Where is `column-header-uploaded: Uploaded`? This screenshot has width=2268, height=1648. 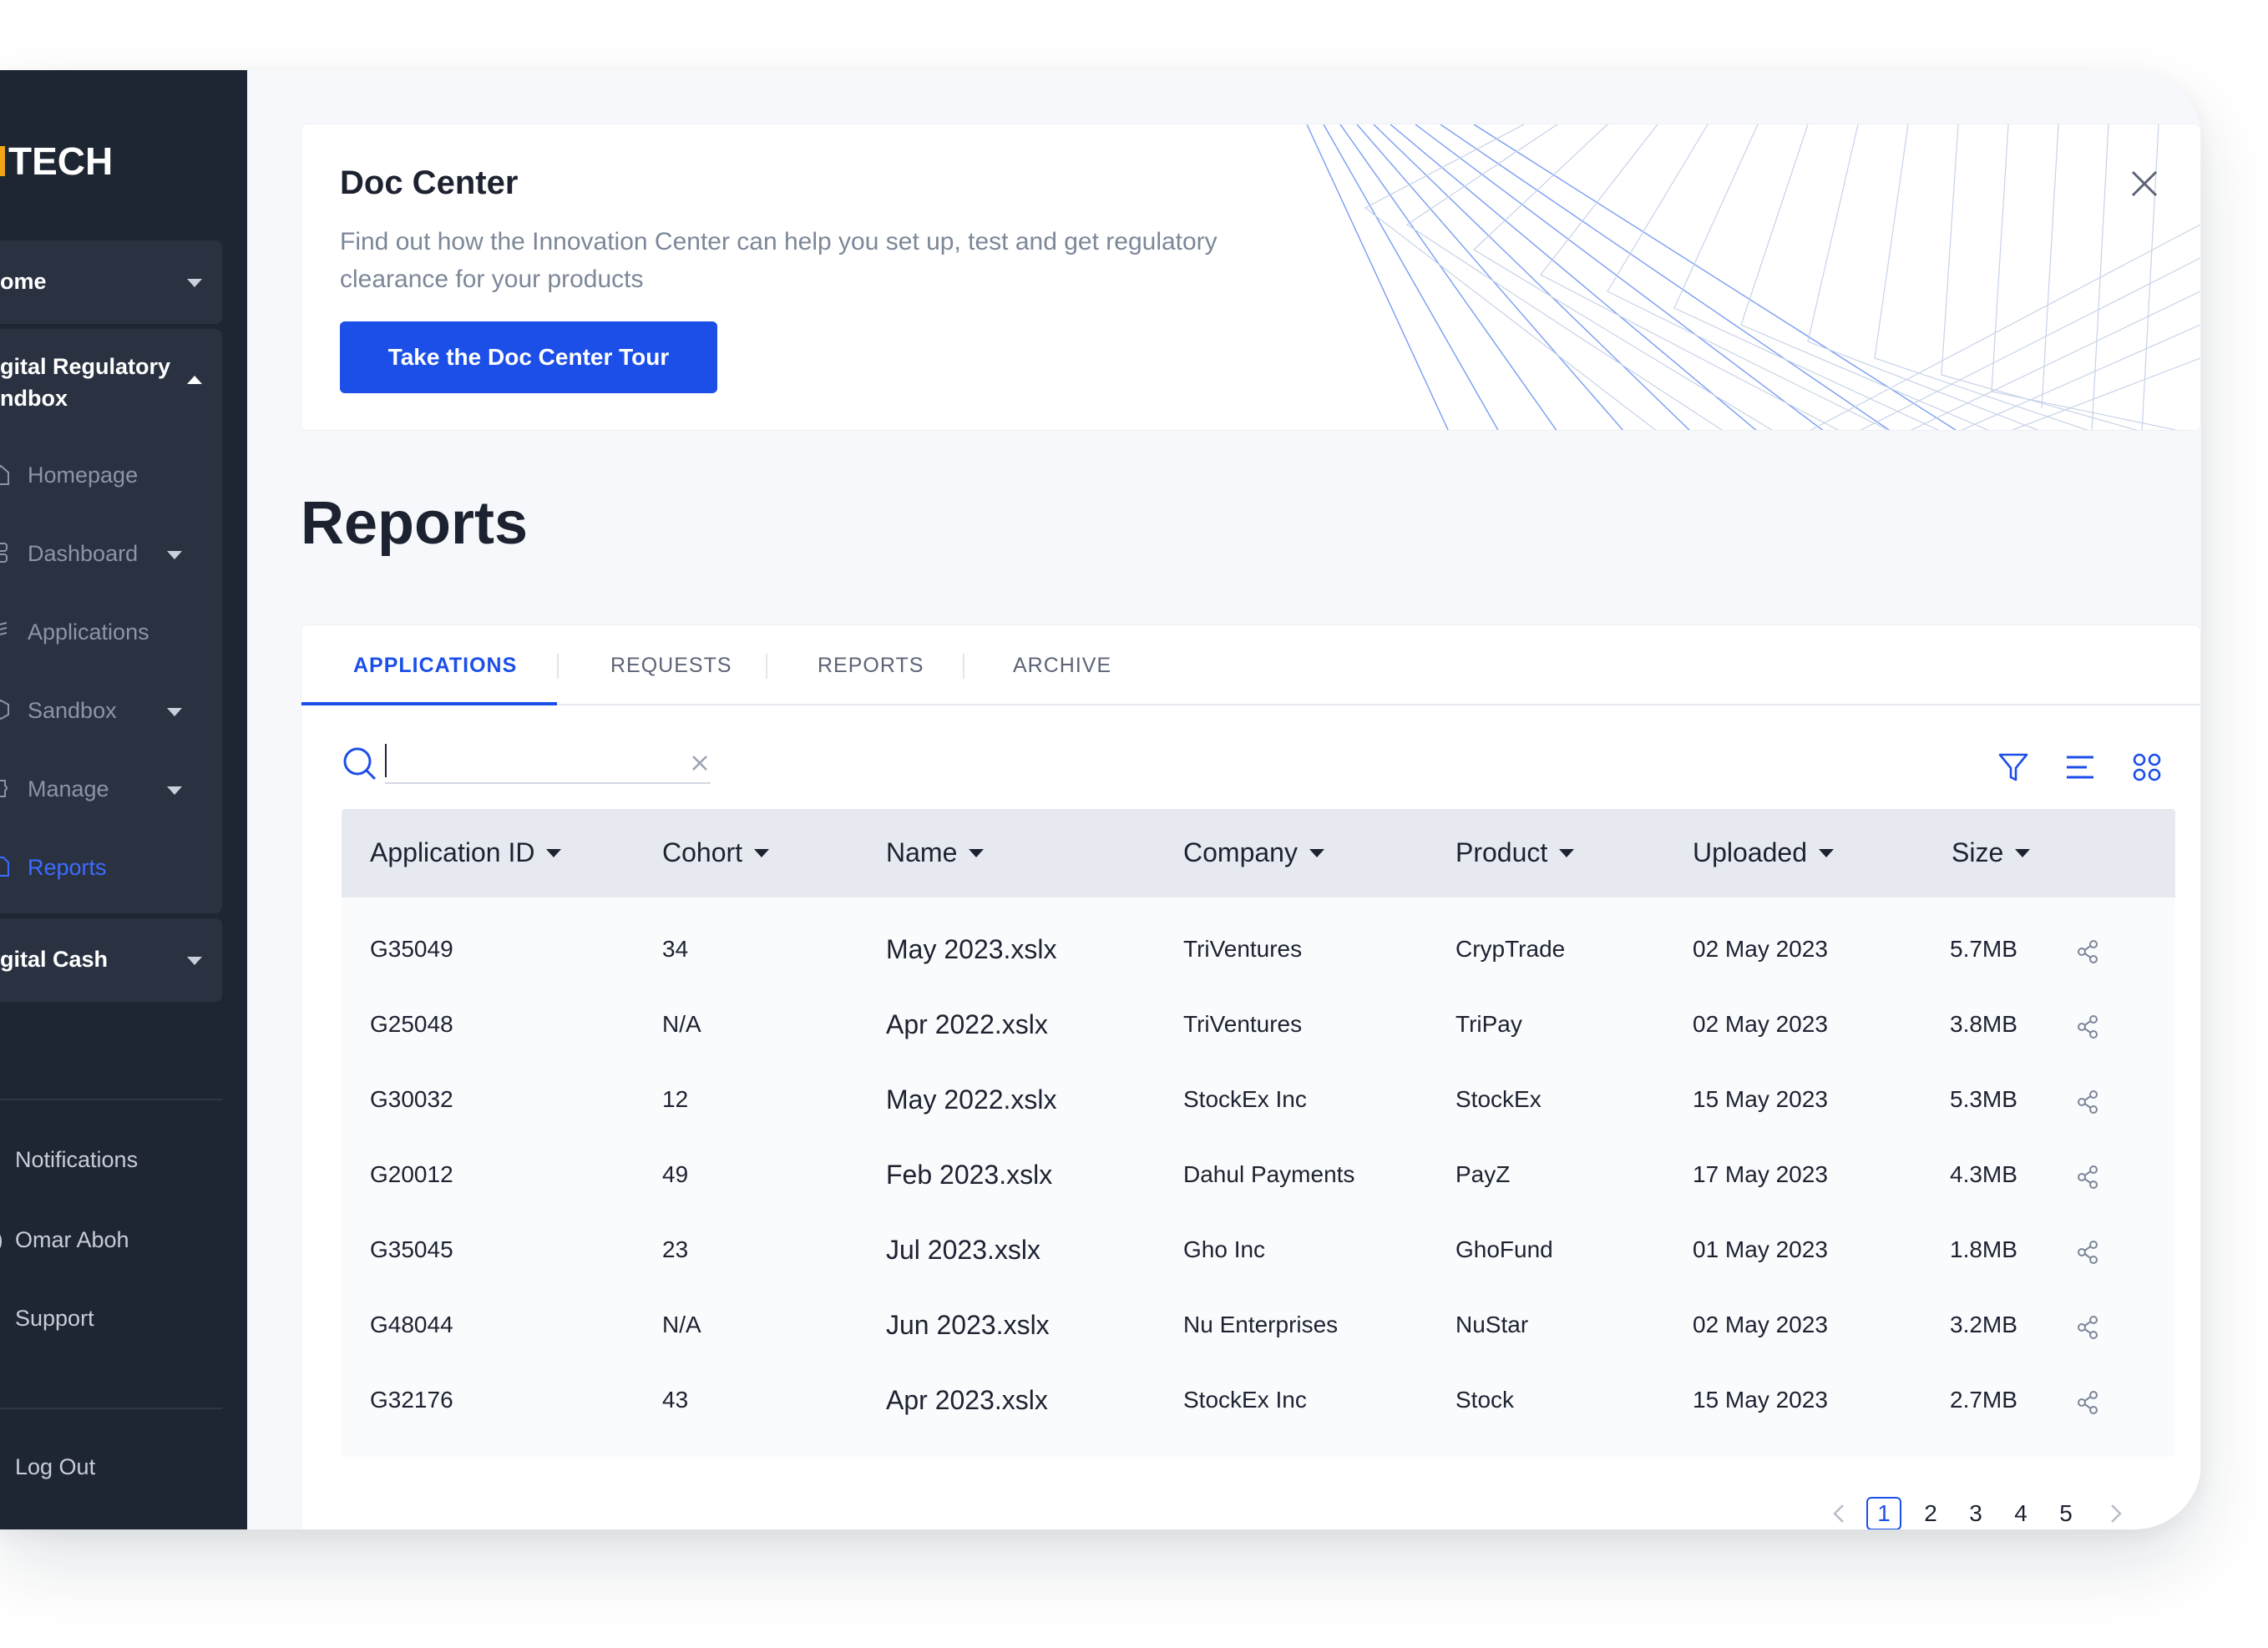
column-header-uploaded: Uploaded is located at coordinates (1763, 852).